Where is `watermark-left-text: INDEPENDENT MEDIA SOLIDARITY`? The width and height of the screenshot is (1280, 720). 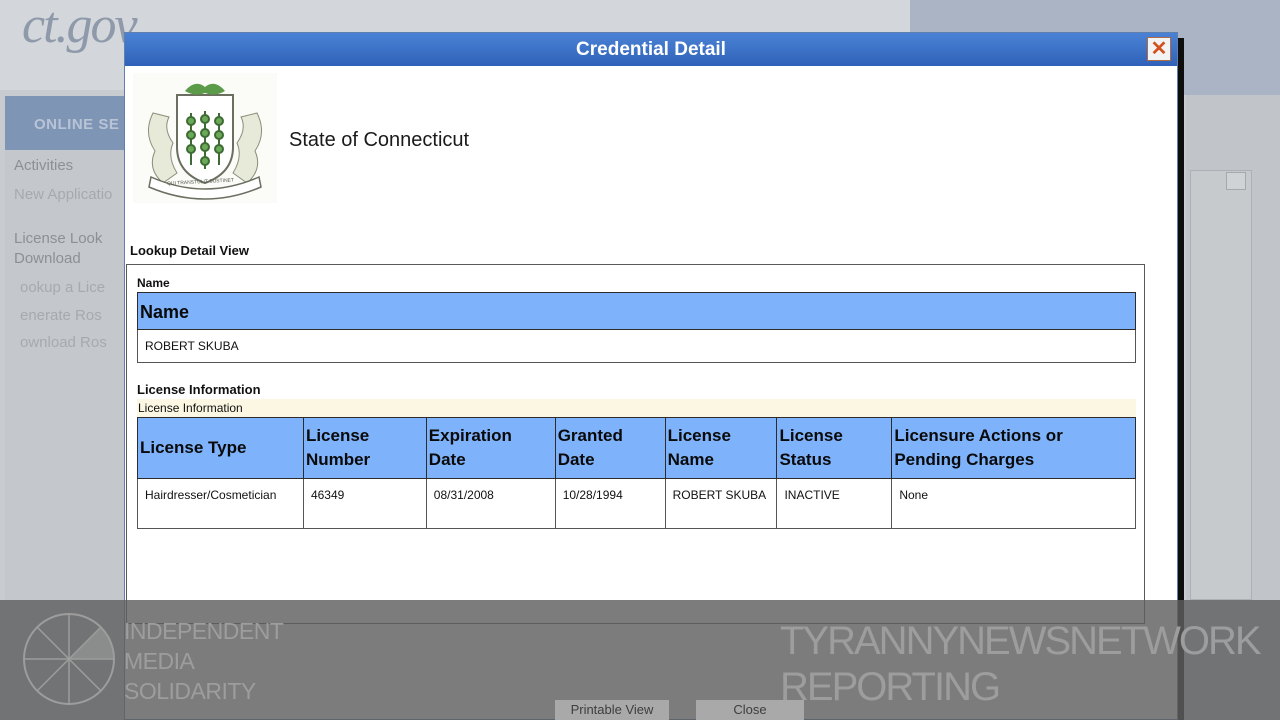 watermark-left-text: INDEPENDENT MEDIA SOLIDARITY is located at coordinates (204, 661).